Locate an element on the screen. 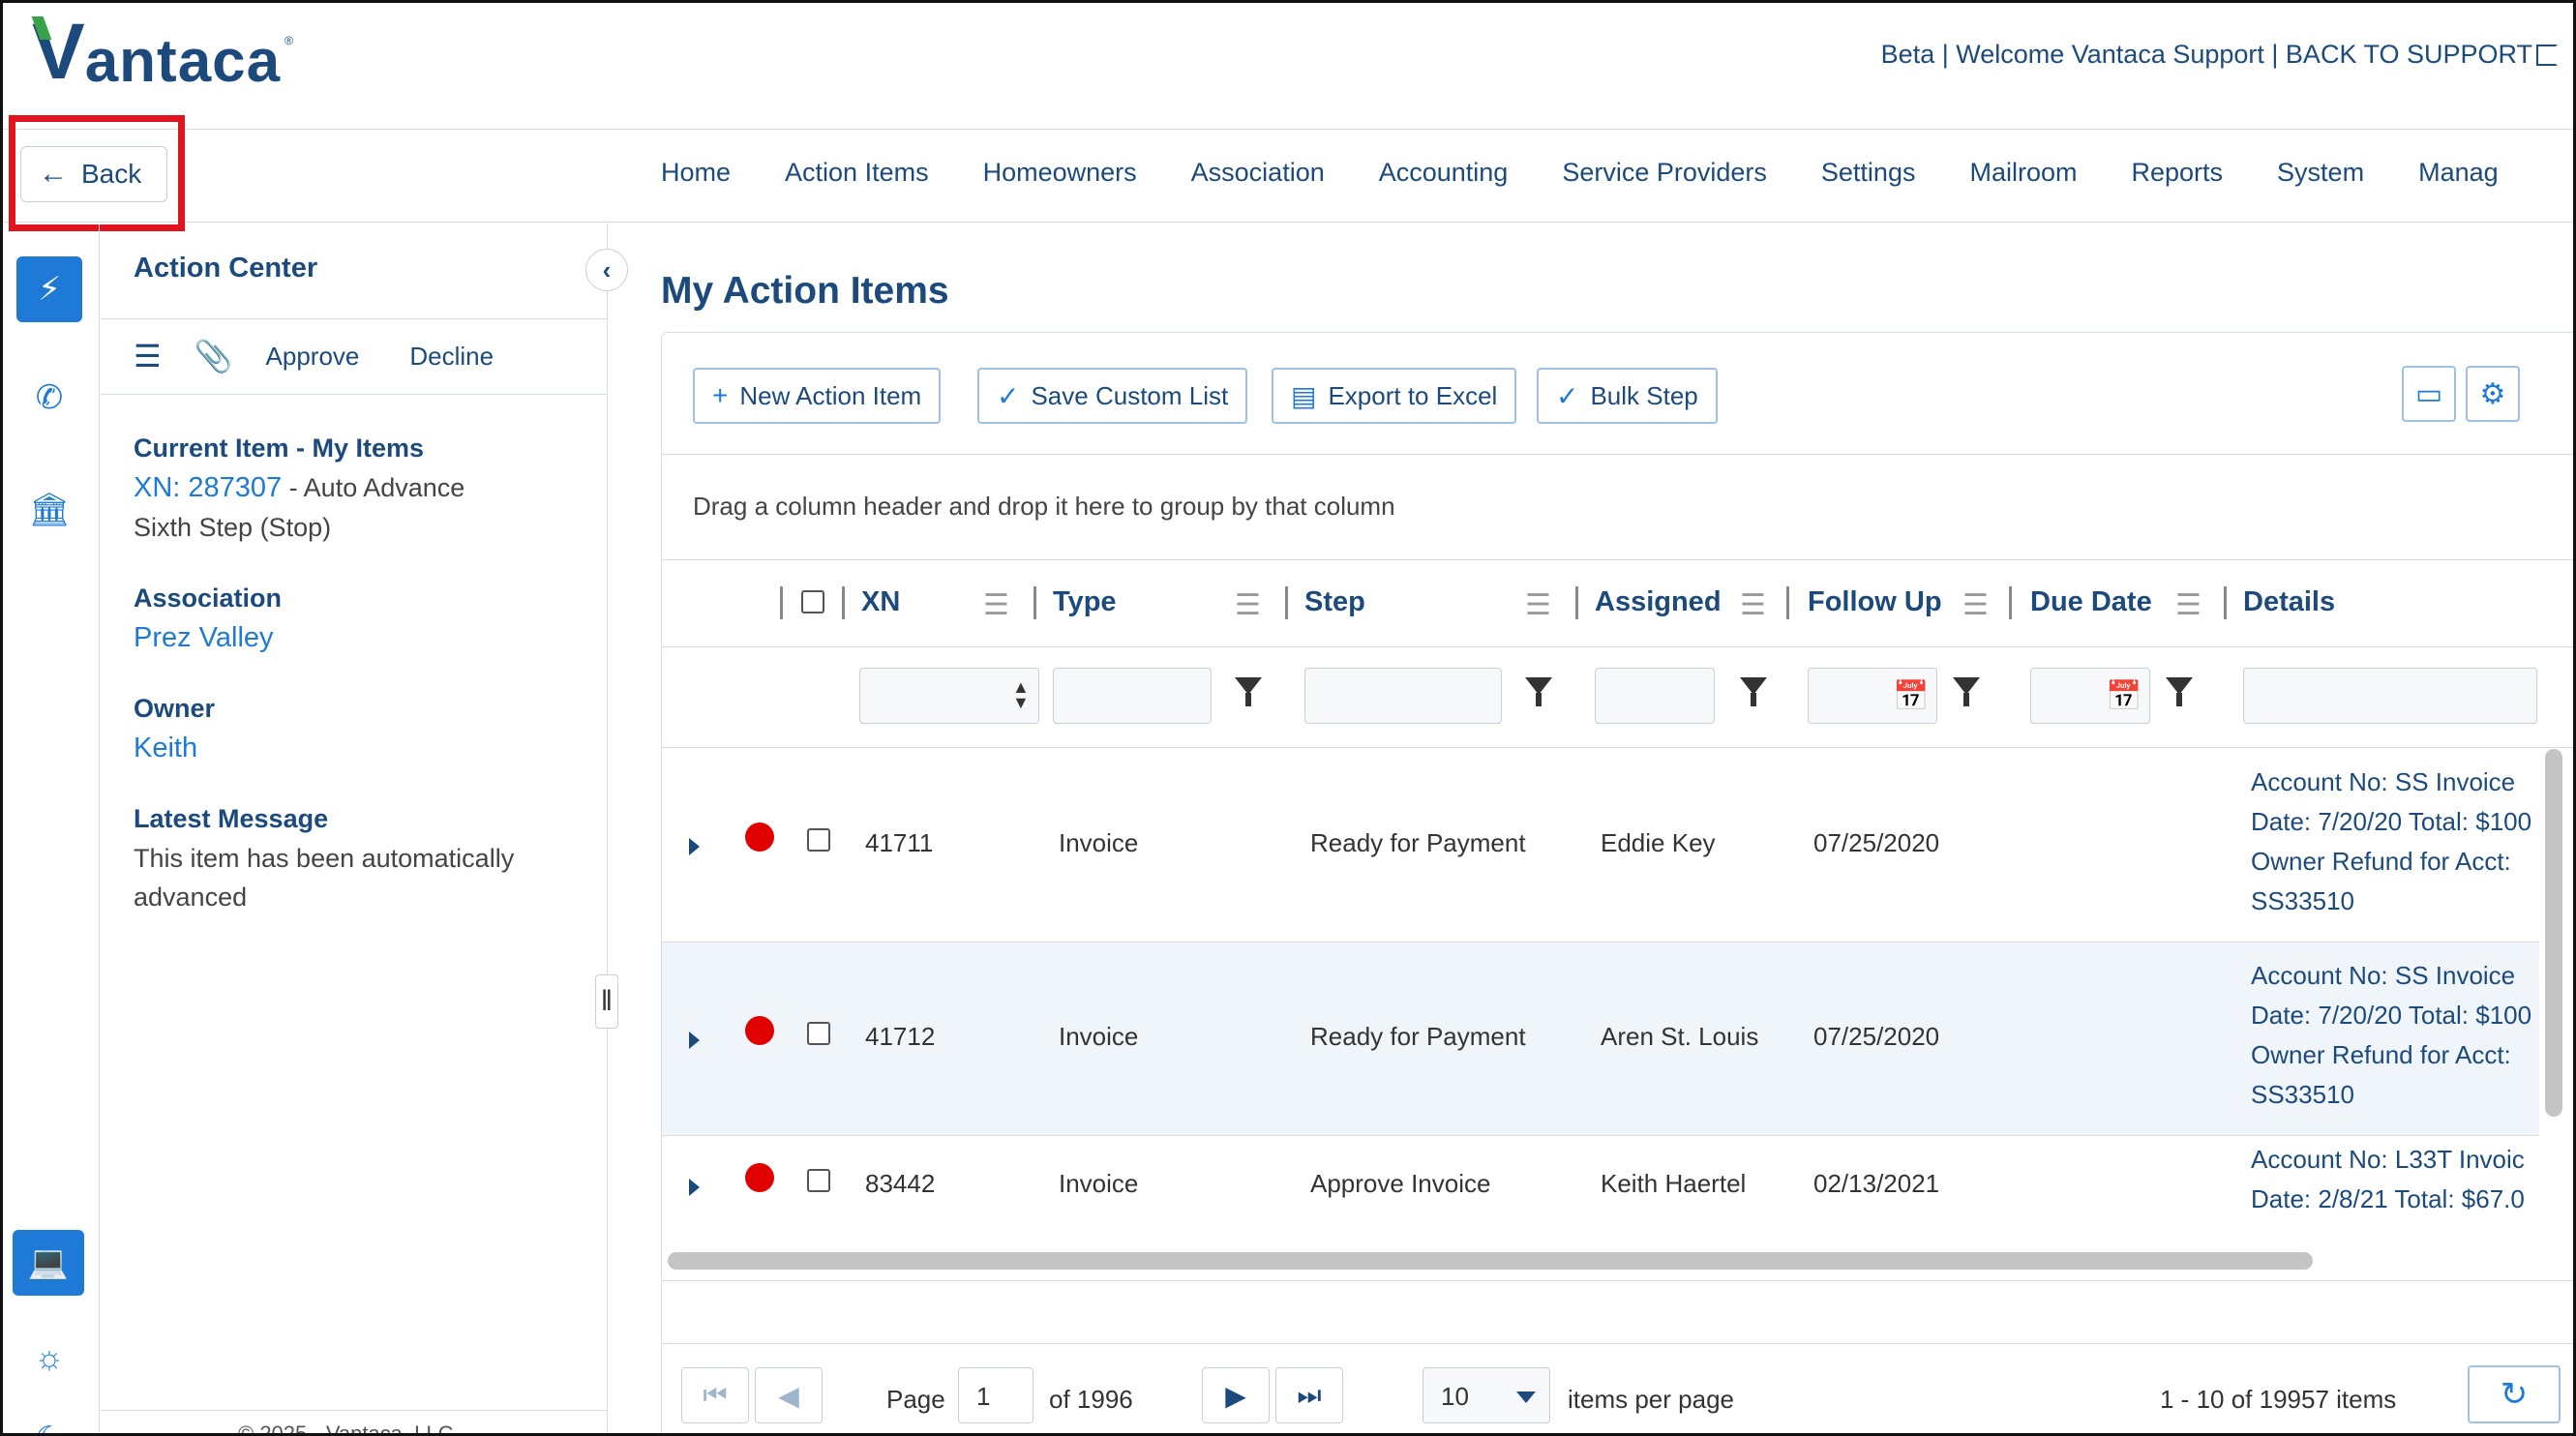  paperclip-icon: 📎 is located at coordinates (214, 356).